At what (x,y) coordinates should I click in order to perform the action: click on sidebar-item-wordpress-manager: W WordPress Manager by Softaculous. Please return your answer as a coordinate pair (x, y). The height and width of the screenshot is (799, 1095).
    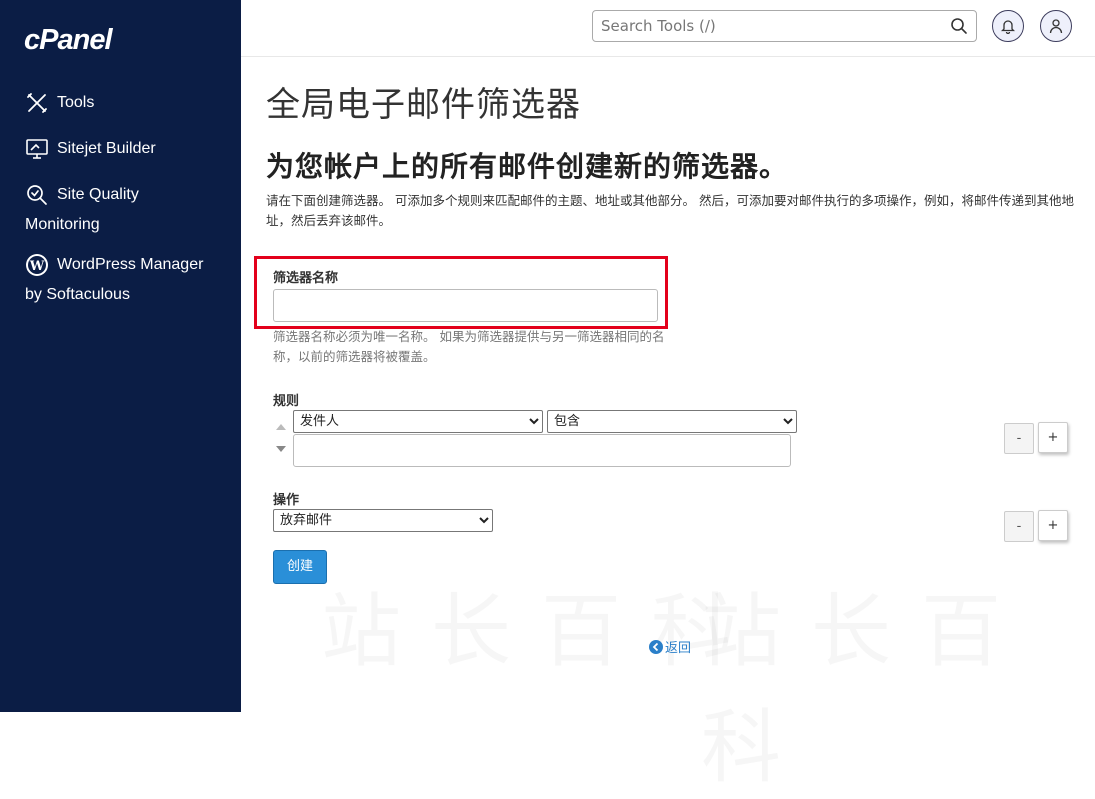
    Looking at the image, I should click on (114, 280).